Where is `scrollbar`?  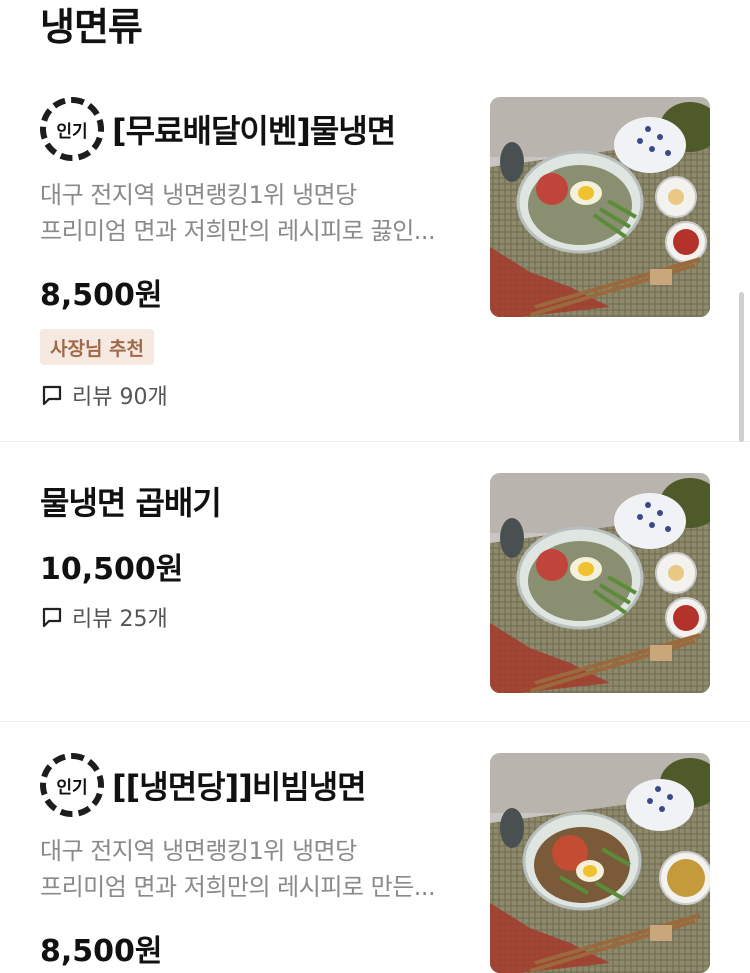
scrollbar is located at coordinates (741, 367).